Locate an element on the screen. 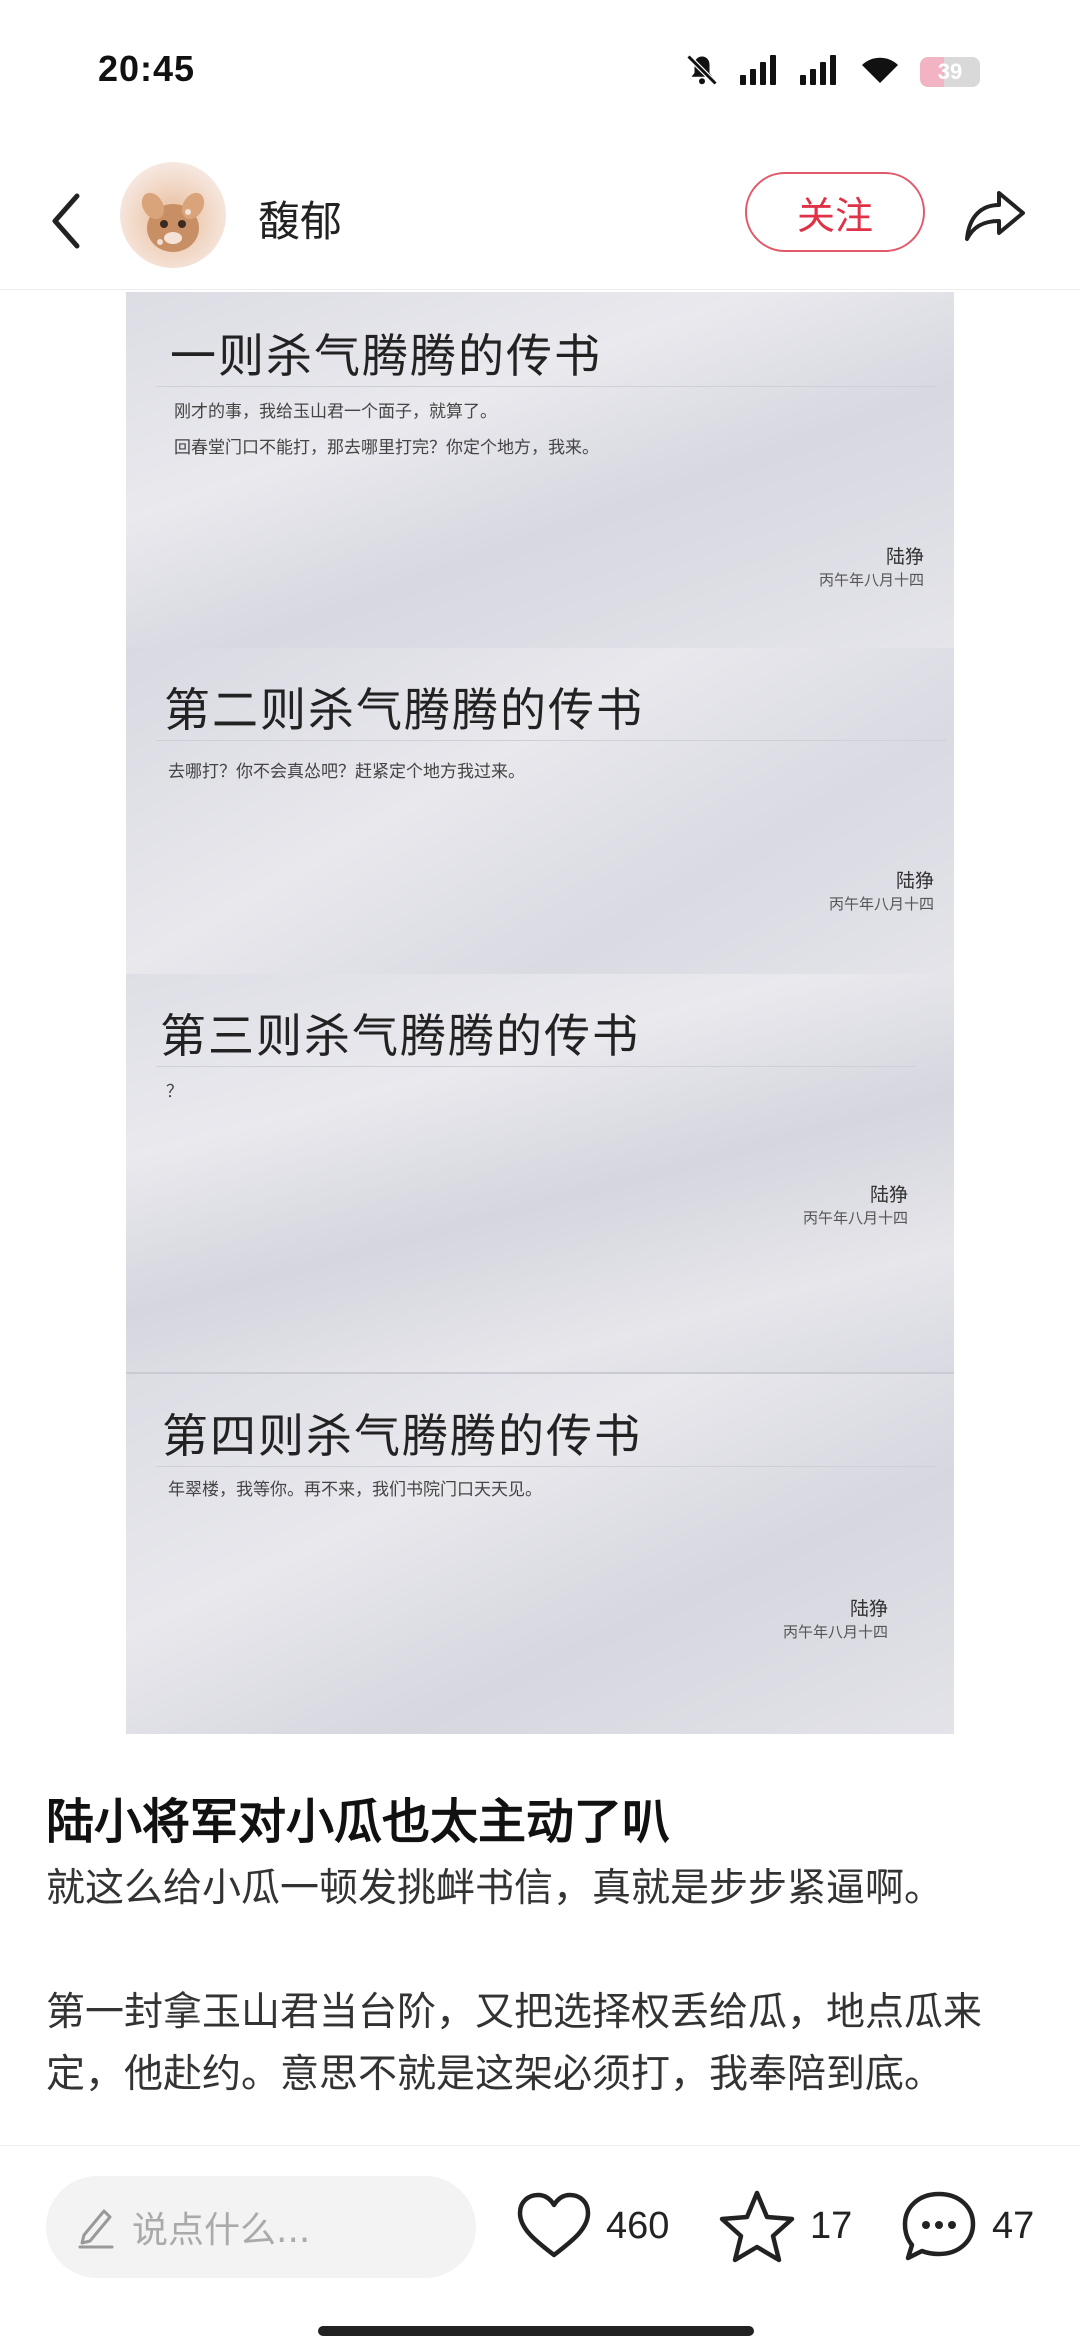 Image resolution: width=1080 pixels, height=2351 pixels. heart-icon is located at coordinates (554, 2225).